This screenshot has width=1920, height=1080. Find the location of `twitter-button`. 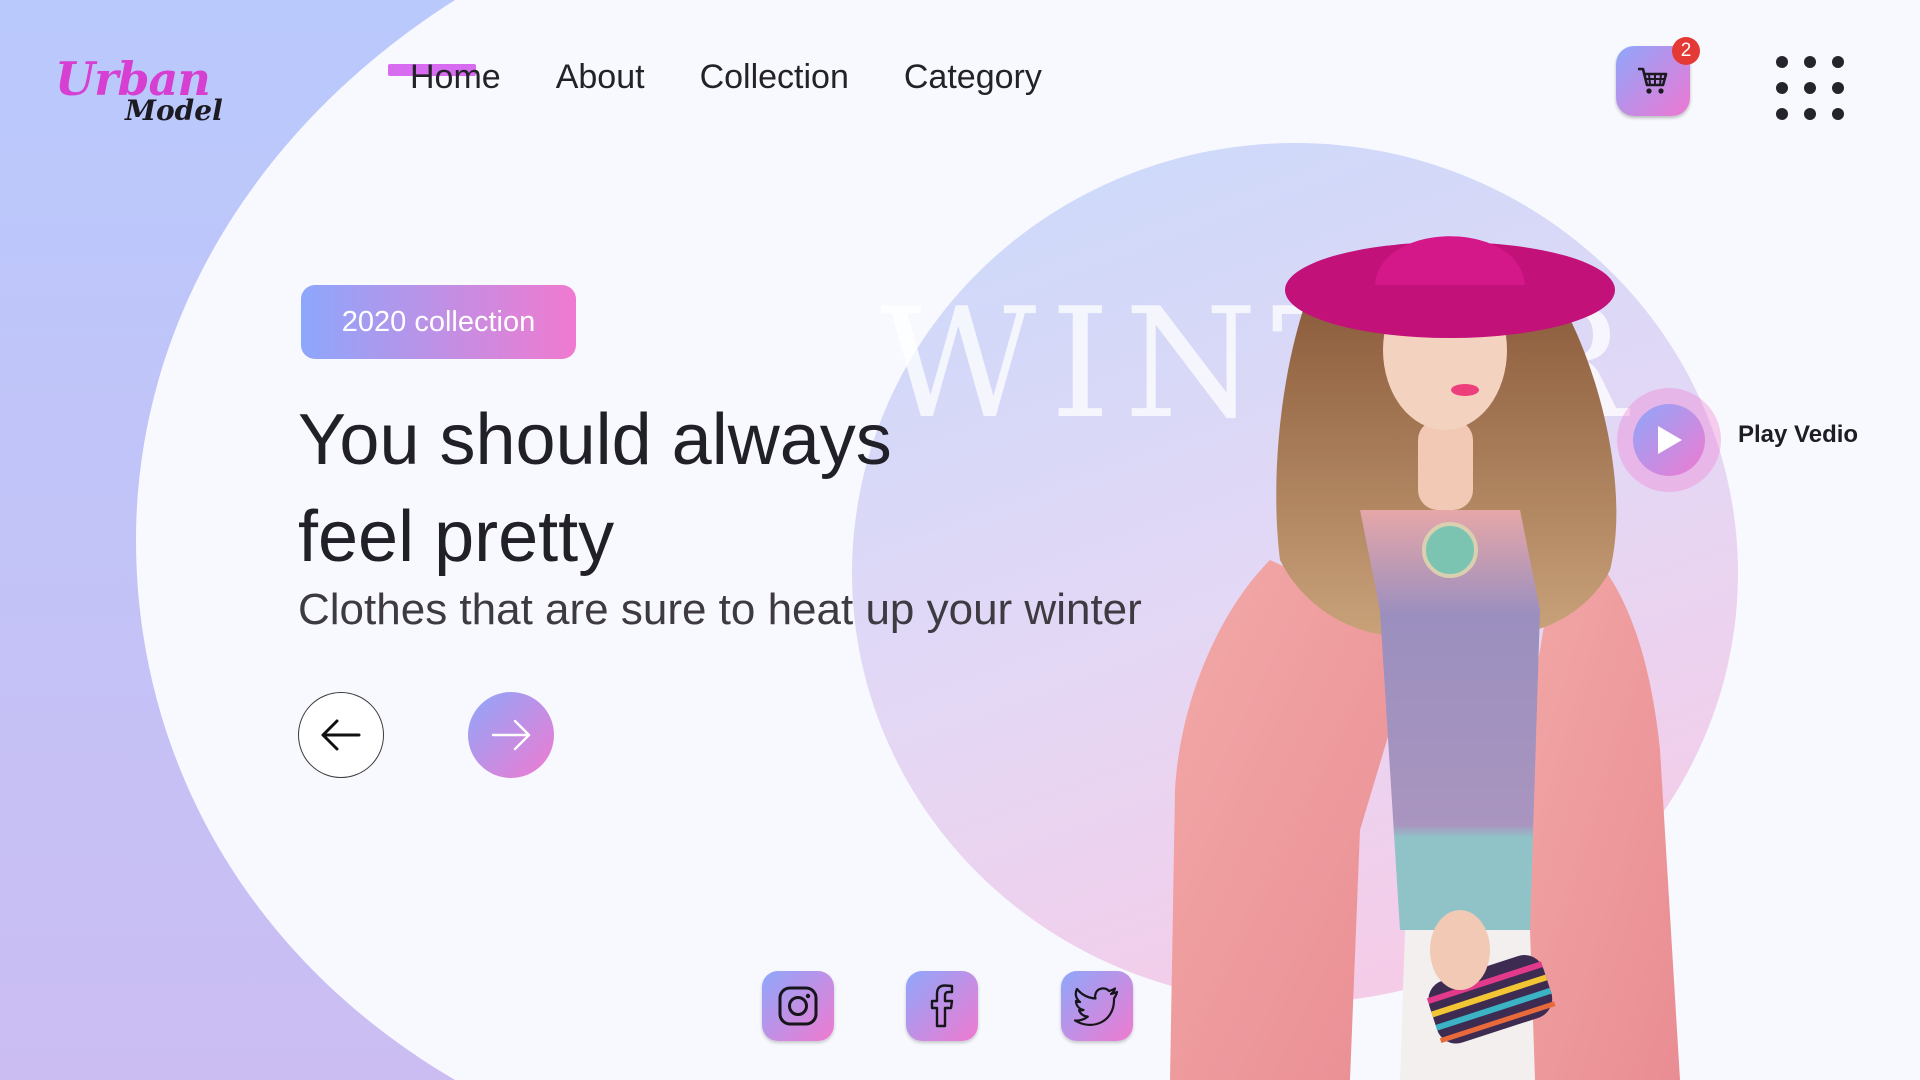

twitter-button is located at coordinates (1097, 1006).